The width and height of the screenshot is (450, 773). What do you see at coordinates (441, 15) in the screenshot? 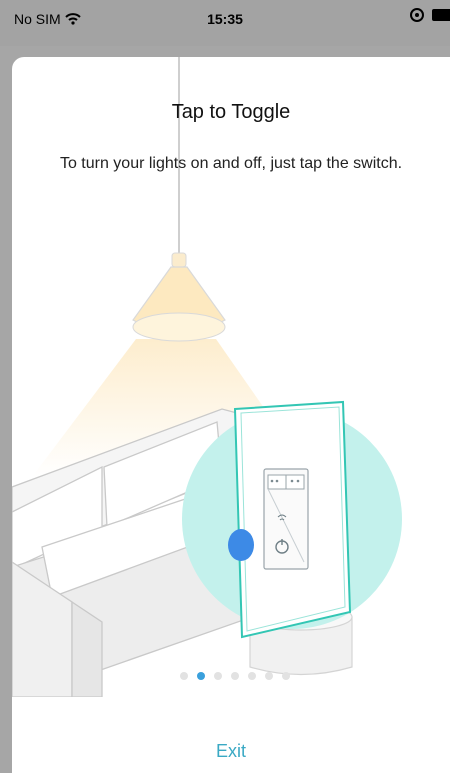
I see `battery-icon` at bounding box center [441, 15].